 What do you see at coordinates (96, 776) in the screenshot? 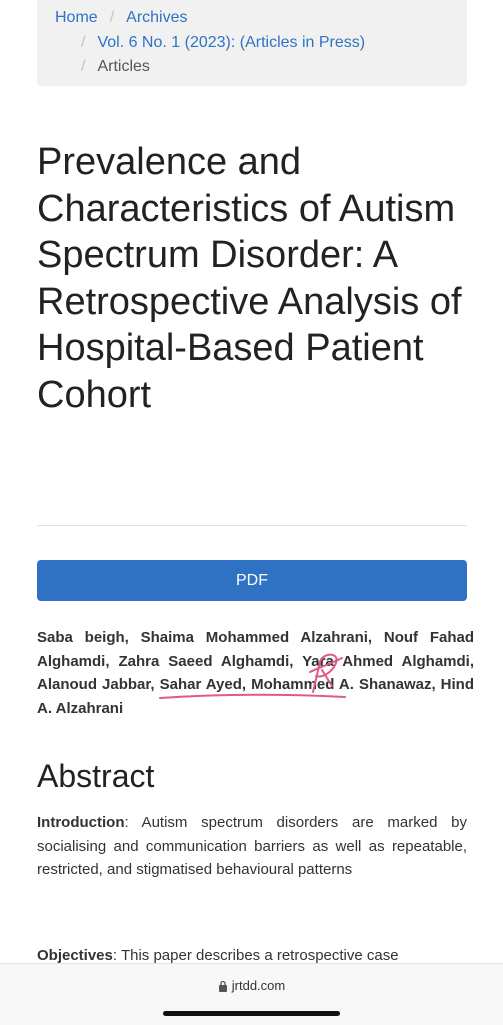
I see `abstract-heading: Abstract` at bounding box center [96, 776].